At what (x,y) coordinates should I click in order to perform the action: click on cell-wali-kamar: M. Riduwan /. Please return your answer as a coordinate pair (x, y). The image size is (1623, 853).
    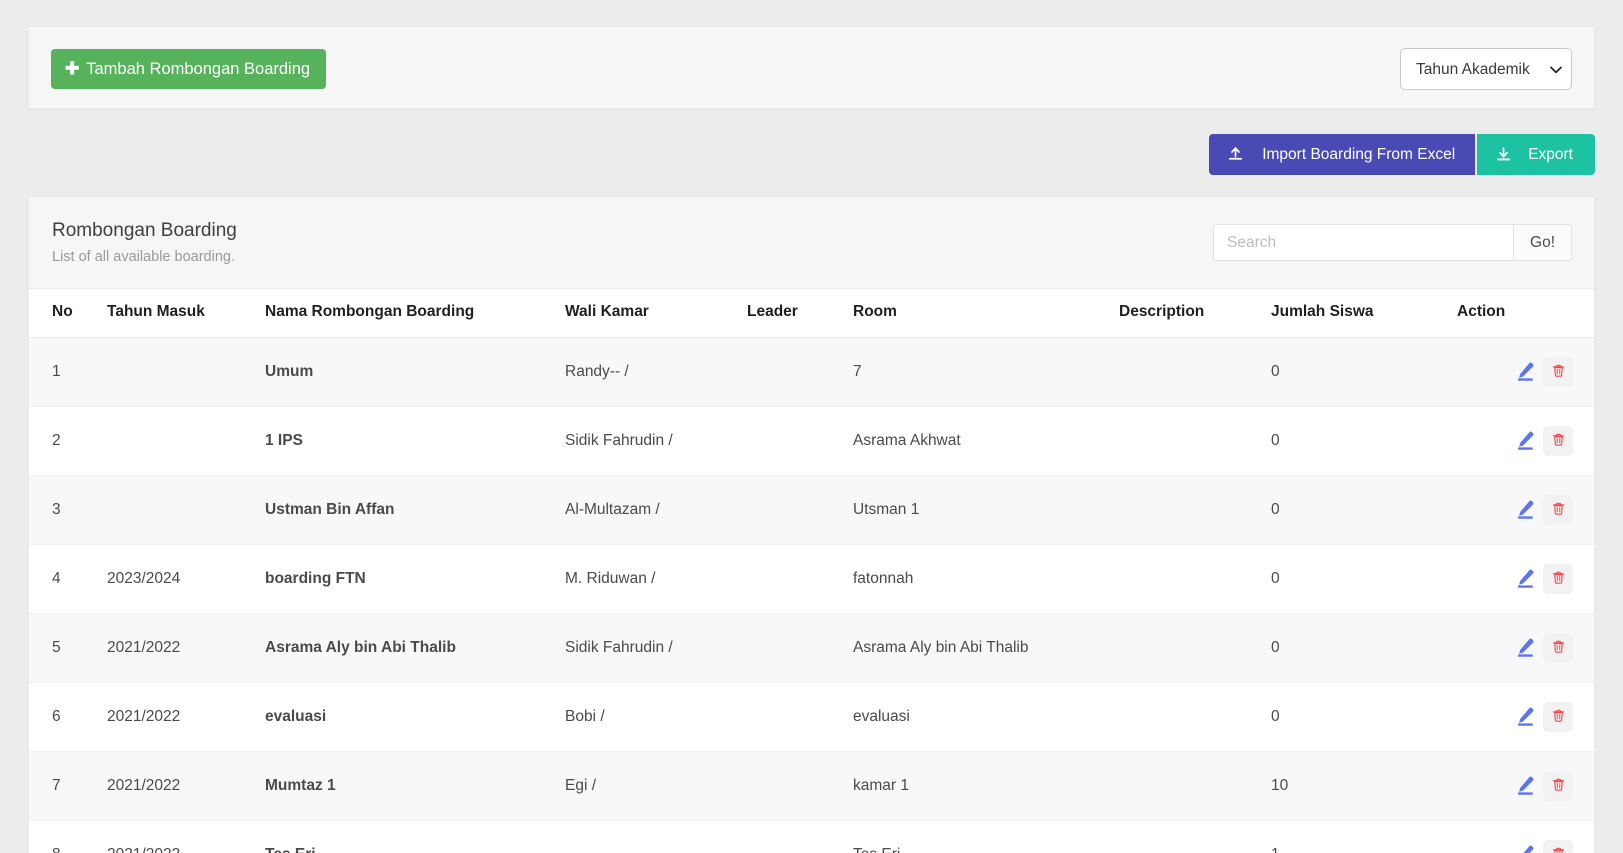
    Looking at the image, I should click on (656, 579).